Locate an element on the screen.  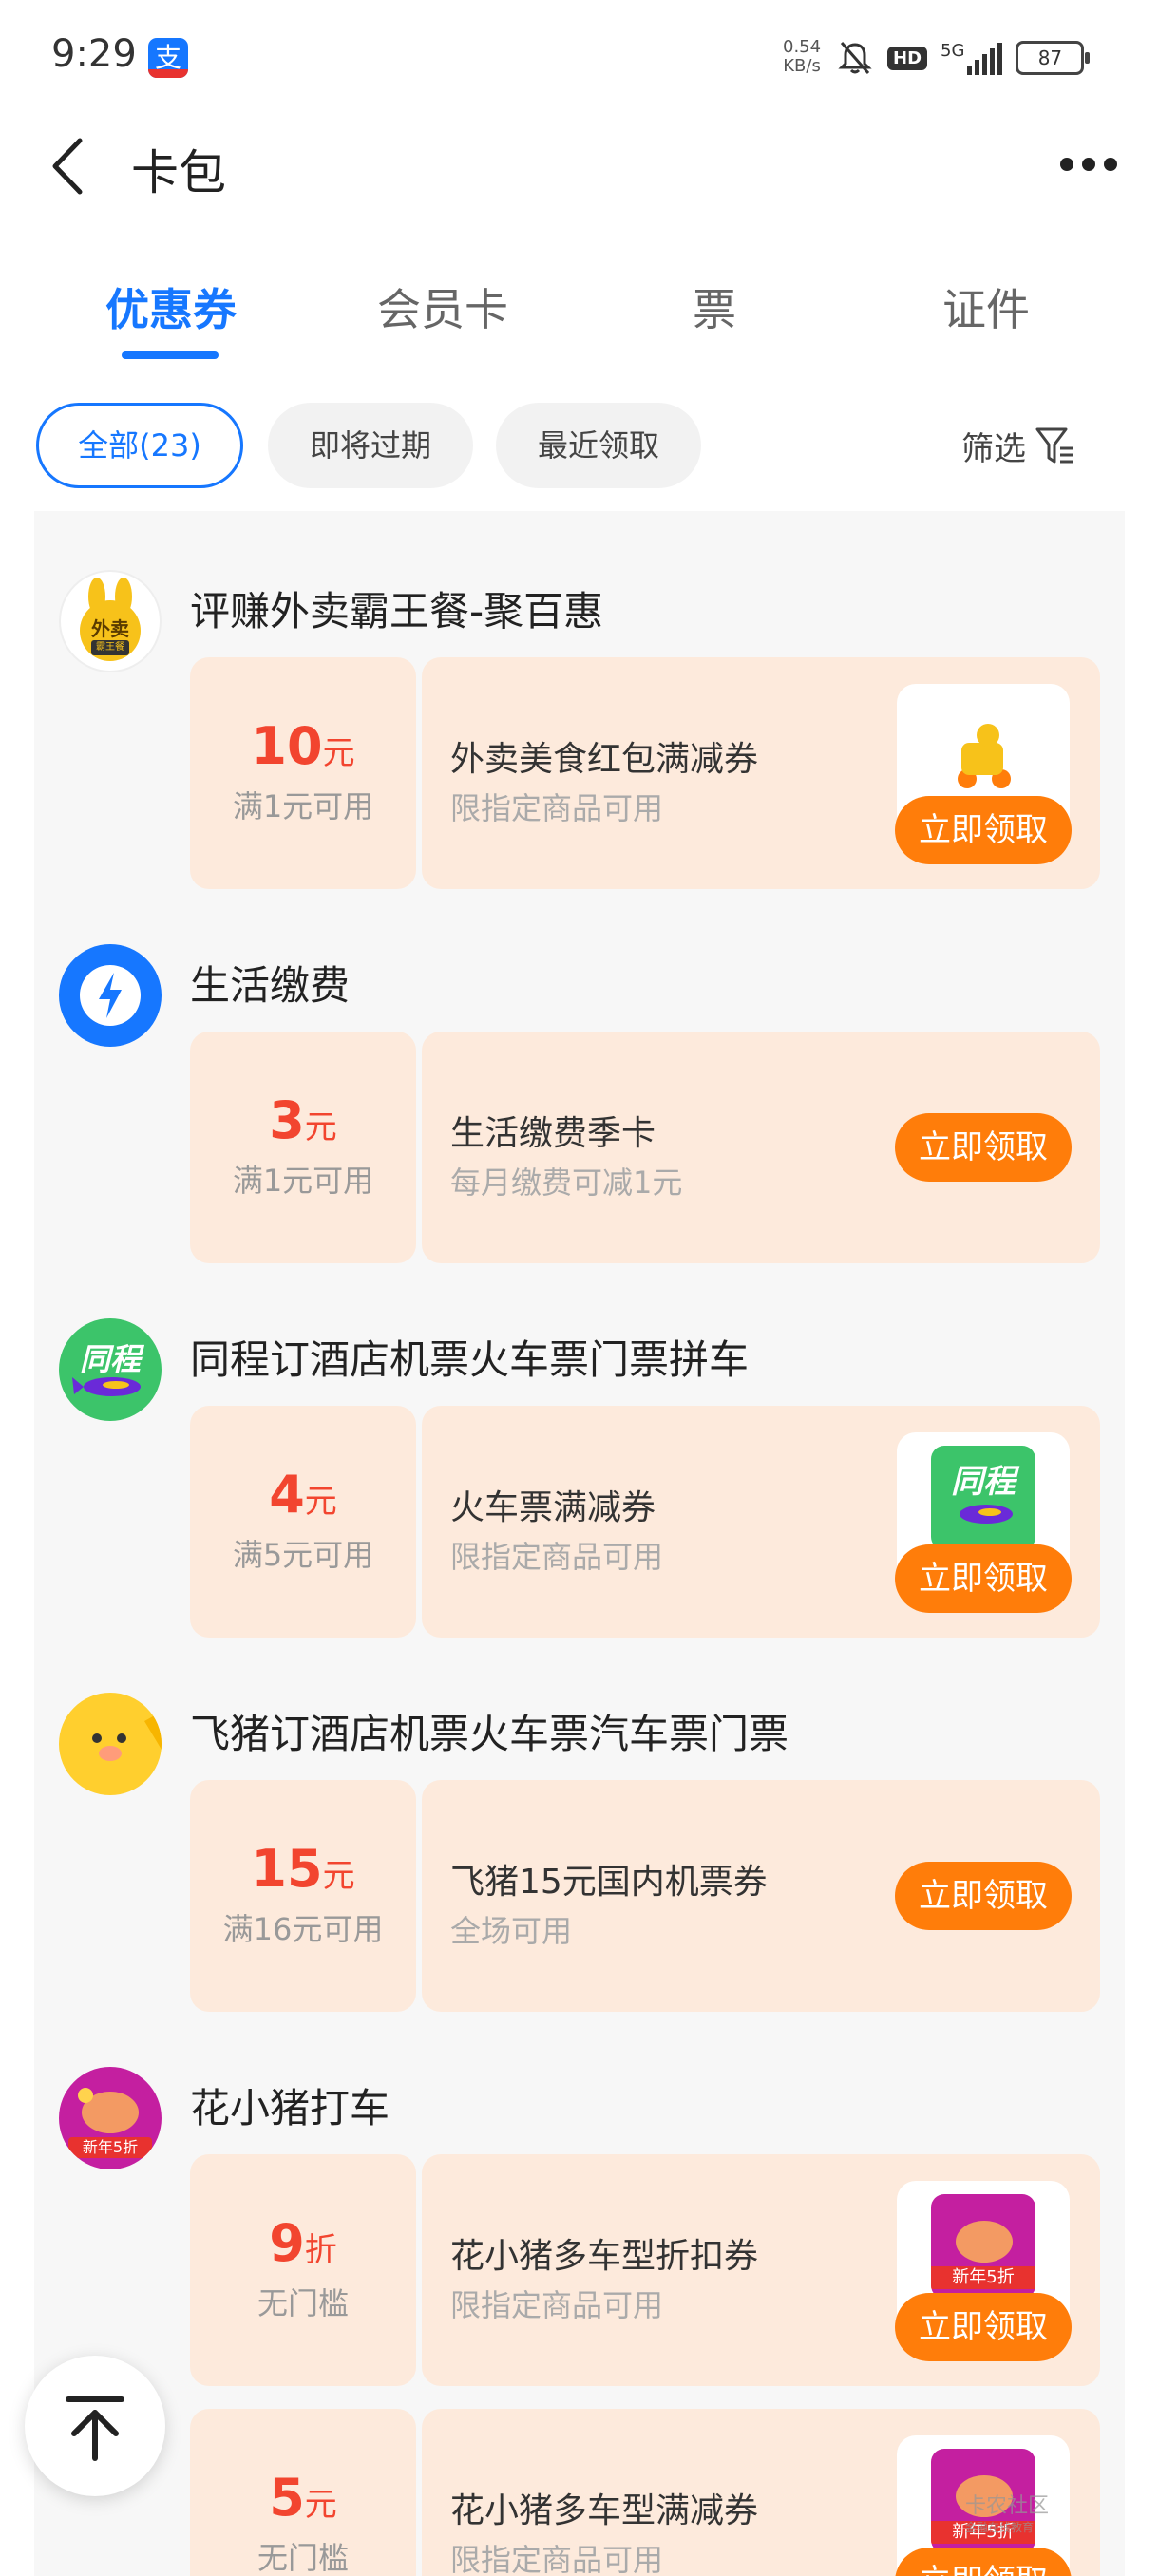
coupon-info-panel: 飞猪15元国内机票券 全场可用 立即领取 is located at coordinates (761, 1896).